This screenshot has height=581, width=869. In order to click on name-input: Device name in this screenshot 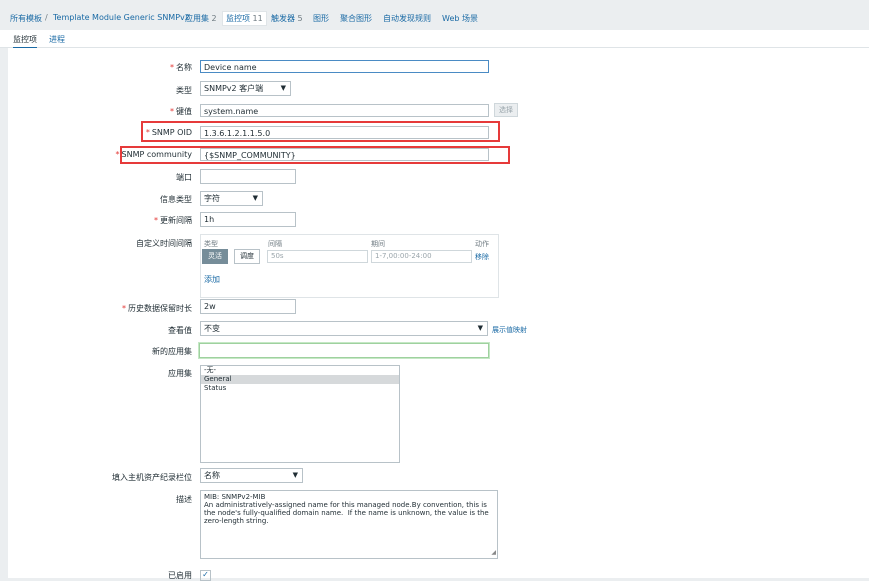, I will do `click(344, 66)`.